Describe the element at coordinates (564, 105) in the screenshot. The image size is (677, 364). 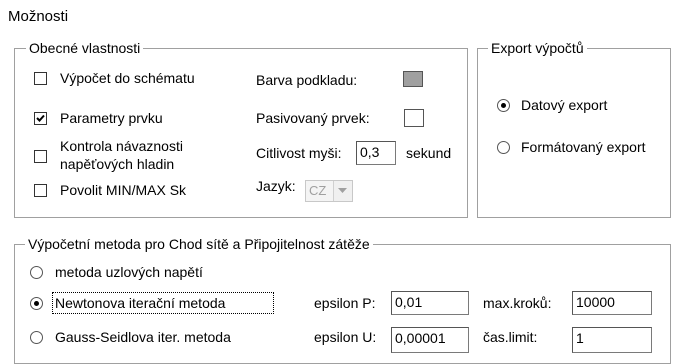
I see `radio-data-export-label: Datový export` at that location.